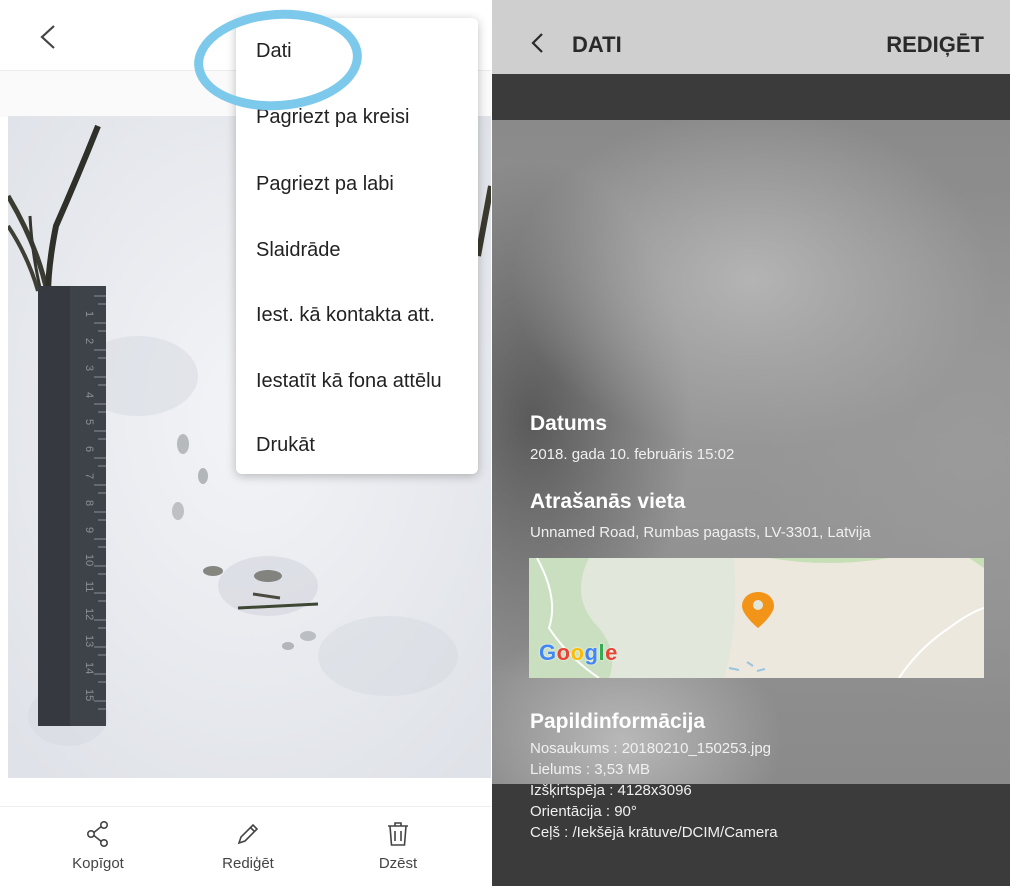  Describe the element at coordinates (89, 476) in the screenshot. I see `ruler-number: 7` at that location.